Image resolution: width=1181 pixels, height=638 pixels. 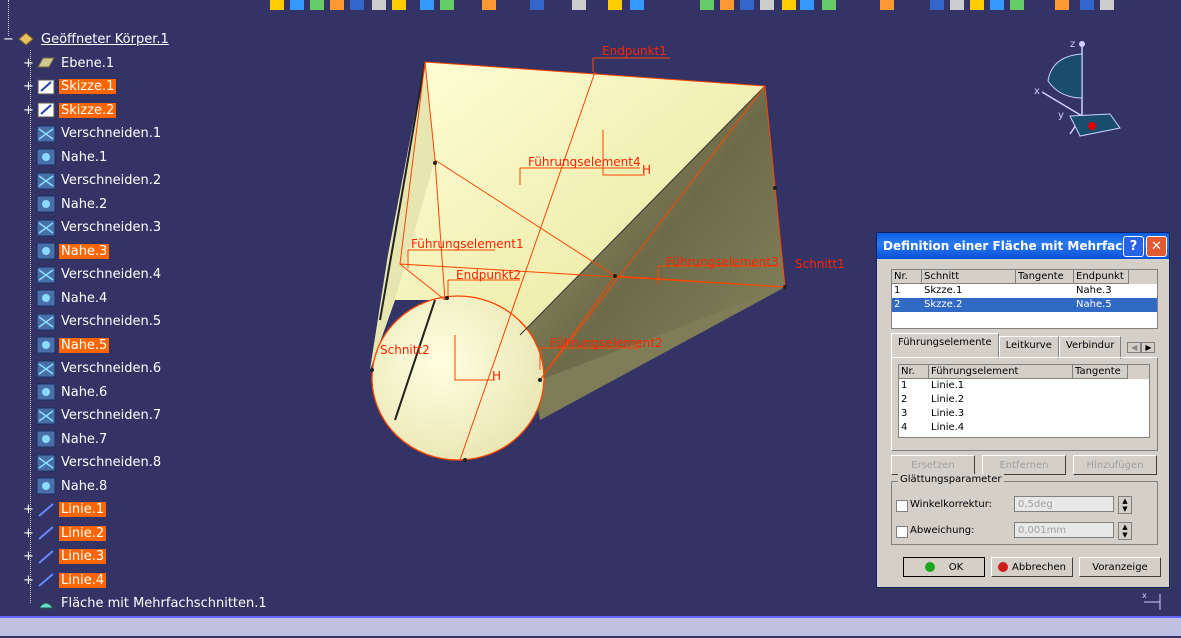 What do you see at coordinates (93, 369) in the screenshot?
I see `tree-item: · Verschneiden.6` at bounding box center [93, 369].